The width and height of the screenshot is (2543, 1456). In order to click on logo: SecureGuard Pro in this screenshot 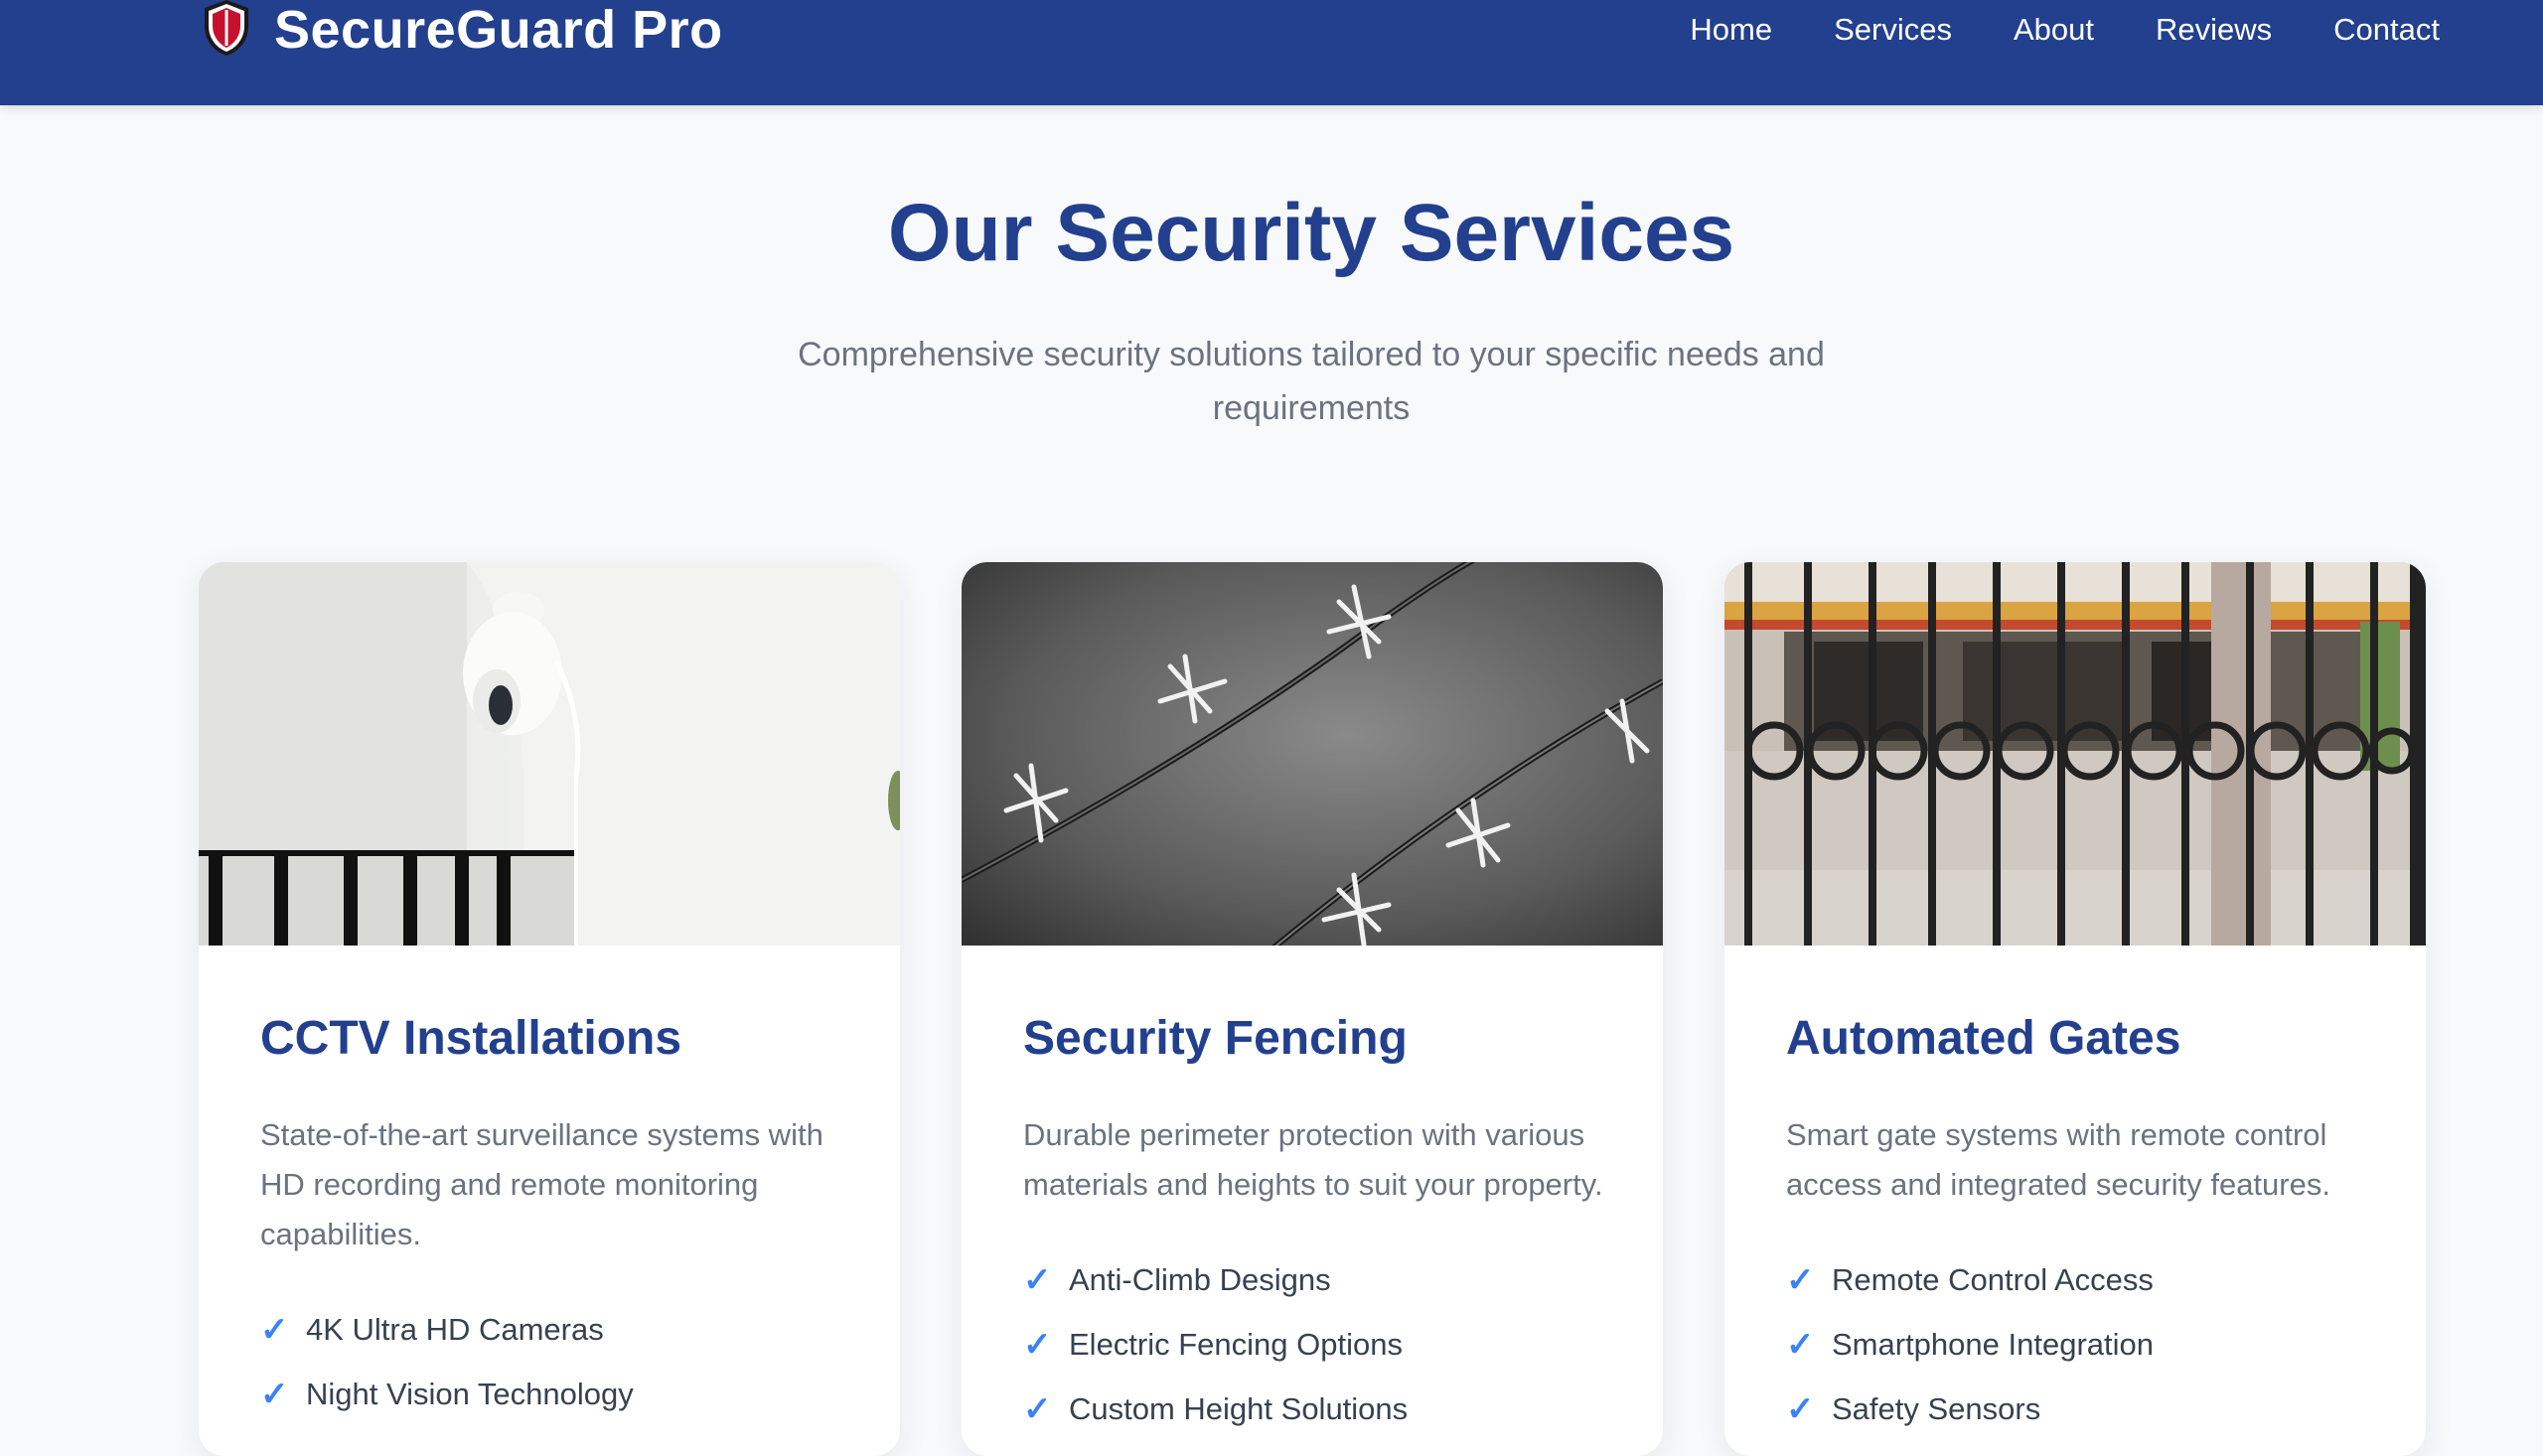, I will do `click(461, 30)`.